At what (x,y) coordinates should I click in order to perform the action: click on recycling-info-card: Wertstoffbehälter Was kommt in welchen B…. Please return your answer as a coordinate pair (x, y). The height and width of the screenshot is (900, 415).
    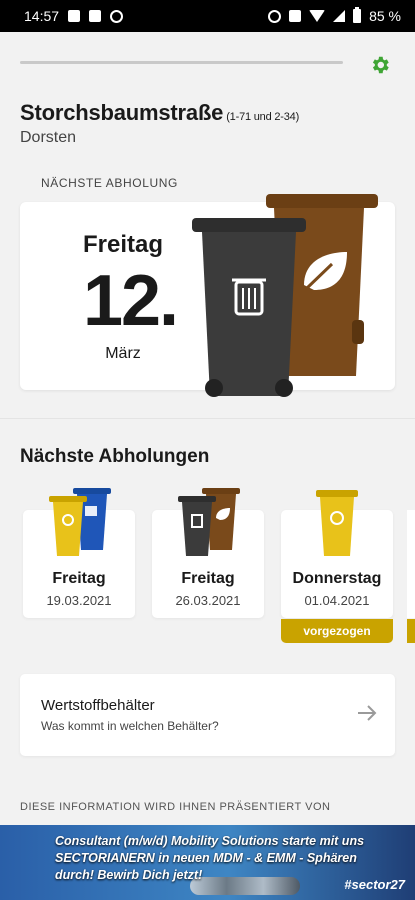
    Looking at the image, I should click on (207, 715).